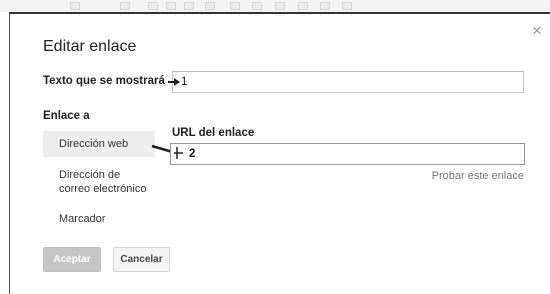 The image size is (550, 294). Describe the element at coordinates (348, 82) in the screenshot. I see `display-text-input` at that location.